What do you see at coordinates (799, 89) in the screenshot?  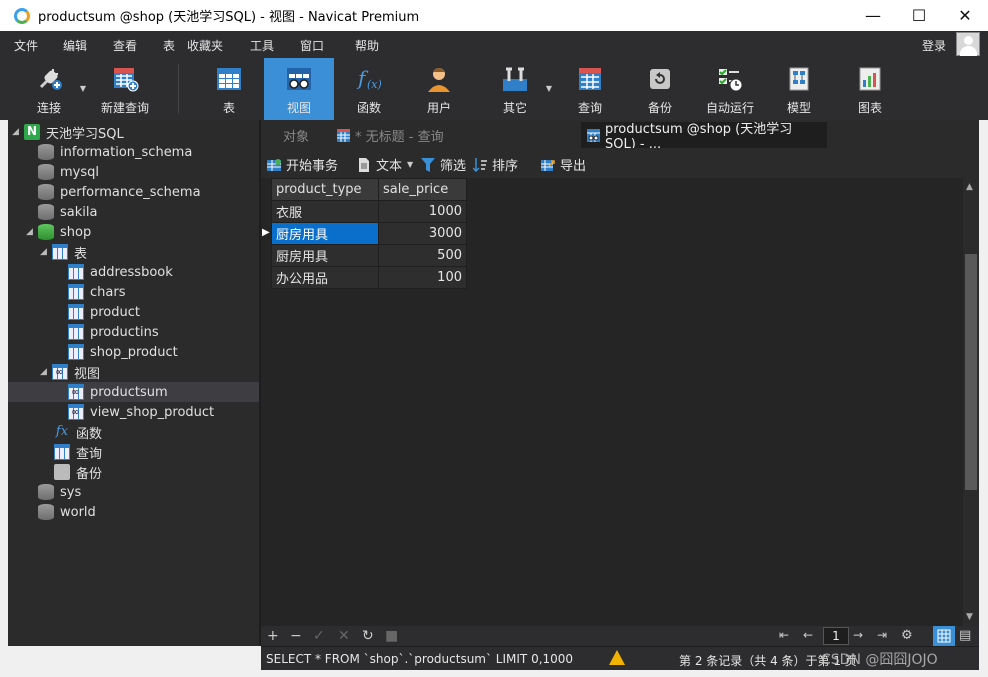 I see `toolbar-model-button: 模型` at bounding box center [799, 89].